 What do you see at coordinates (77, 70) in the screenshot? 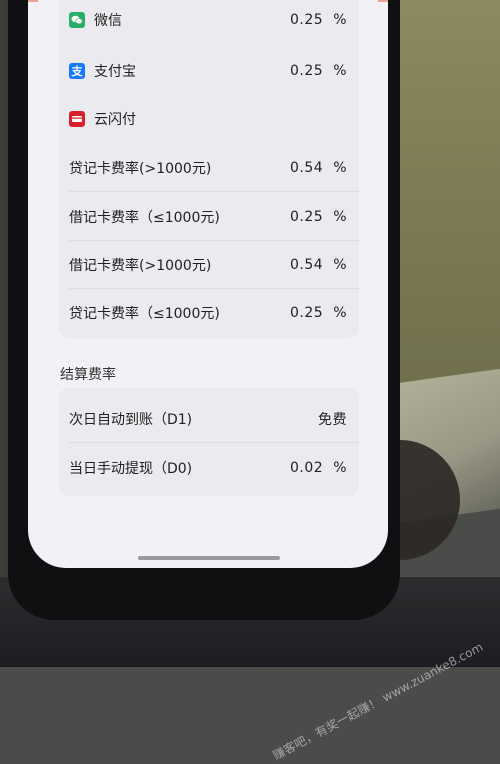
I see `alipay-icon: 支` at bounding box center [77, 70].